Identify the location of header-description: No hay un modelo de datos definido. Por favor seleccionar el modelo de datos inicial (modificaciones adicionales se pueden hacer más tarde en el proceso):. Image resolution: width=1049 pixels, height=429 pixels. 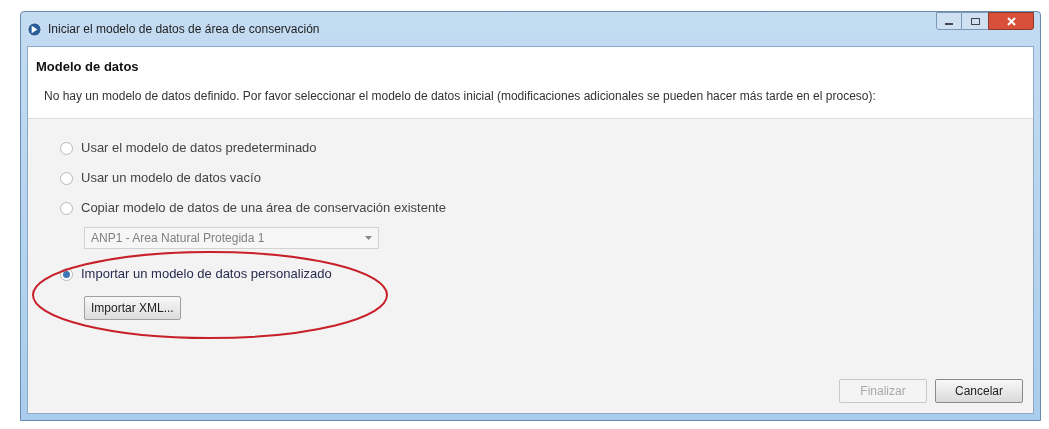
(460, 96).